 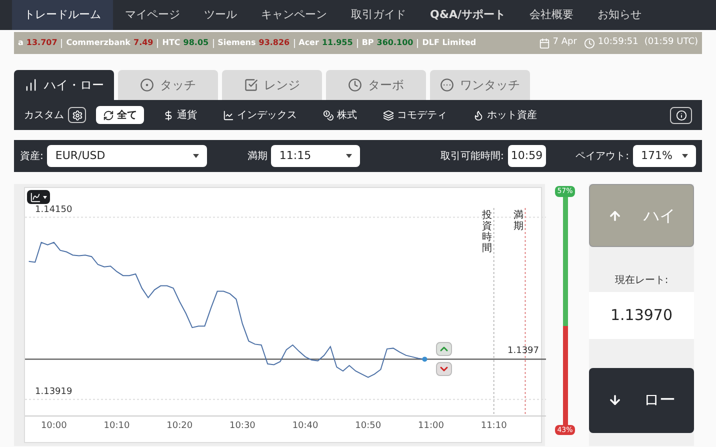 I want to click on x-axis-label: 10:20, so click(x=179, y=426).